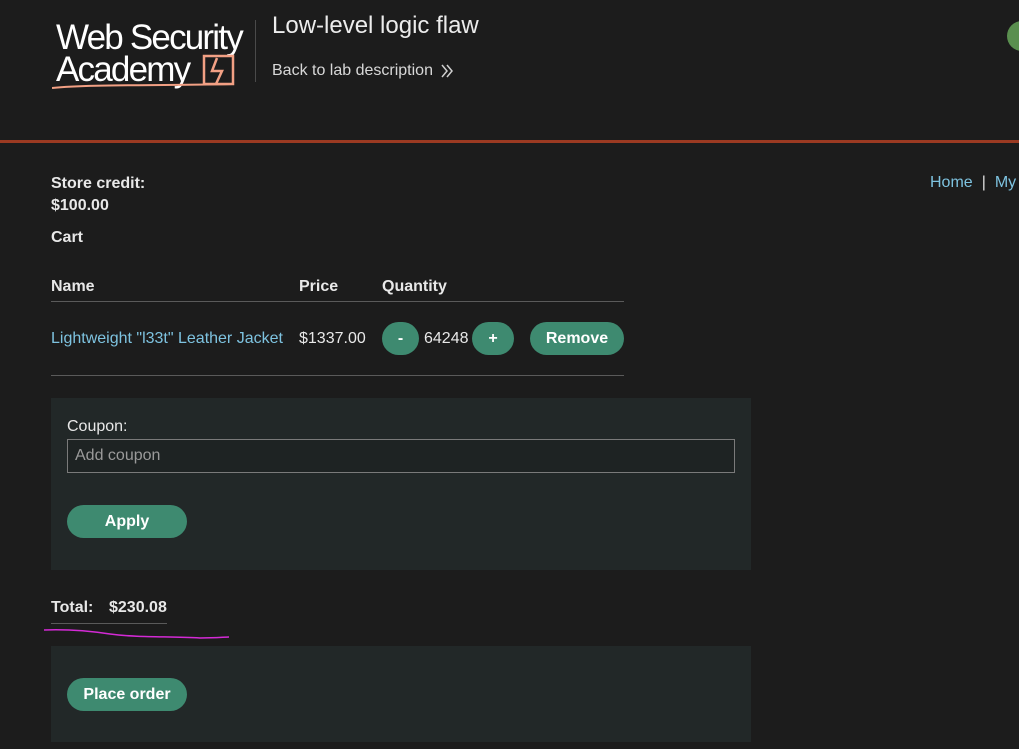 Image resolution: width=1019 pixels, height=749 pixels. What do you see at coordinates (1005, 182) in the screenshot?
I see `nav-my-account-link: My` at bounding box center [1005, 182].